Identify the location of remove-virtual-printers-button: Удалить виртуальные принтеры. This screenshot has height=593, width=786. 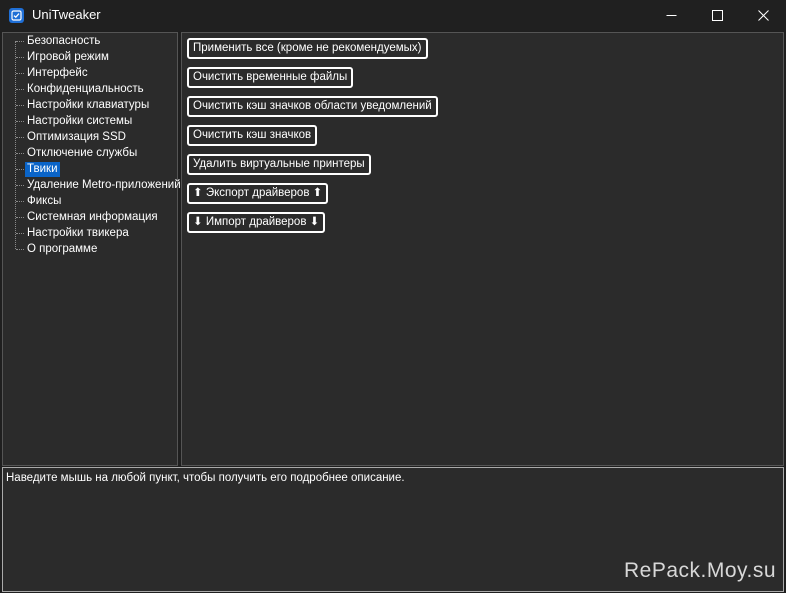
(279, 164).